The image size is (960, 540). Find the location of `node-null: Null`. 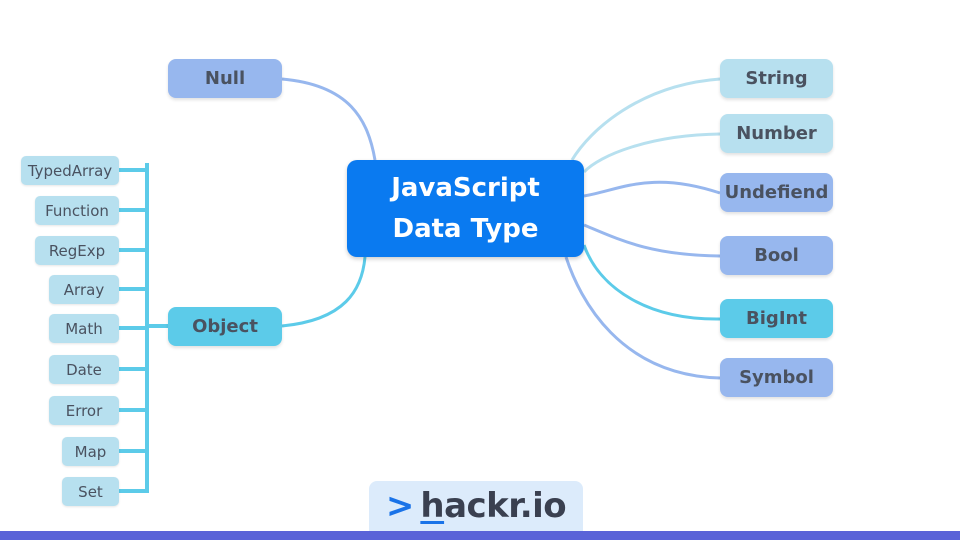

node-null: Null is located at coordinates (225, 78).